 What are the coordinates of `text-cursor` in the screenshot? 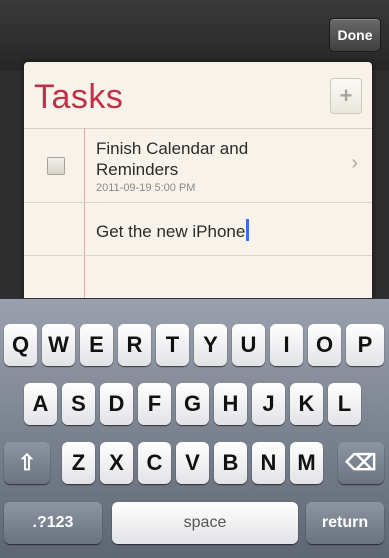 It's located at (248, 230).